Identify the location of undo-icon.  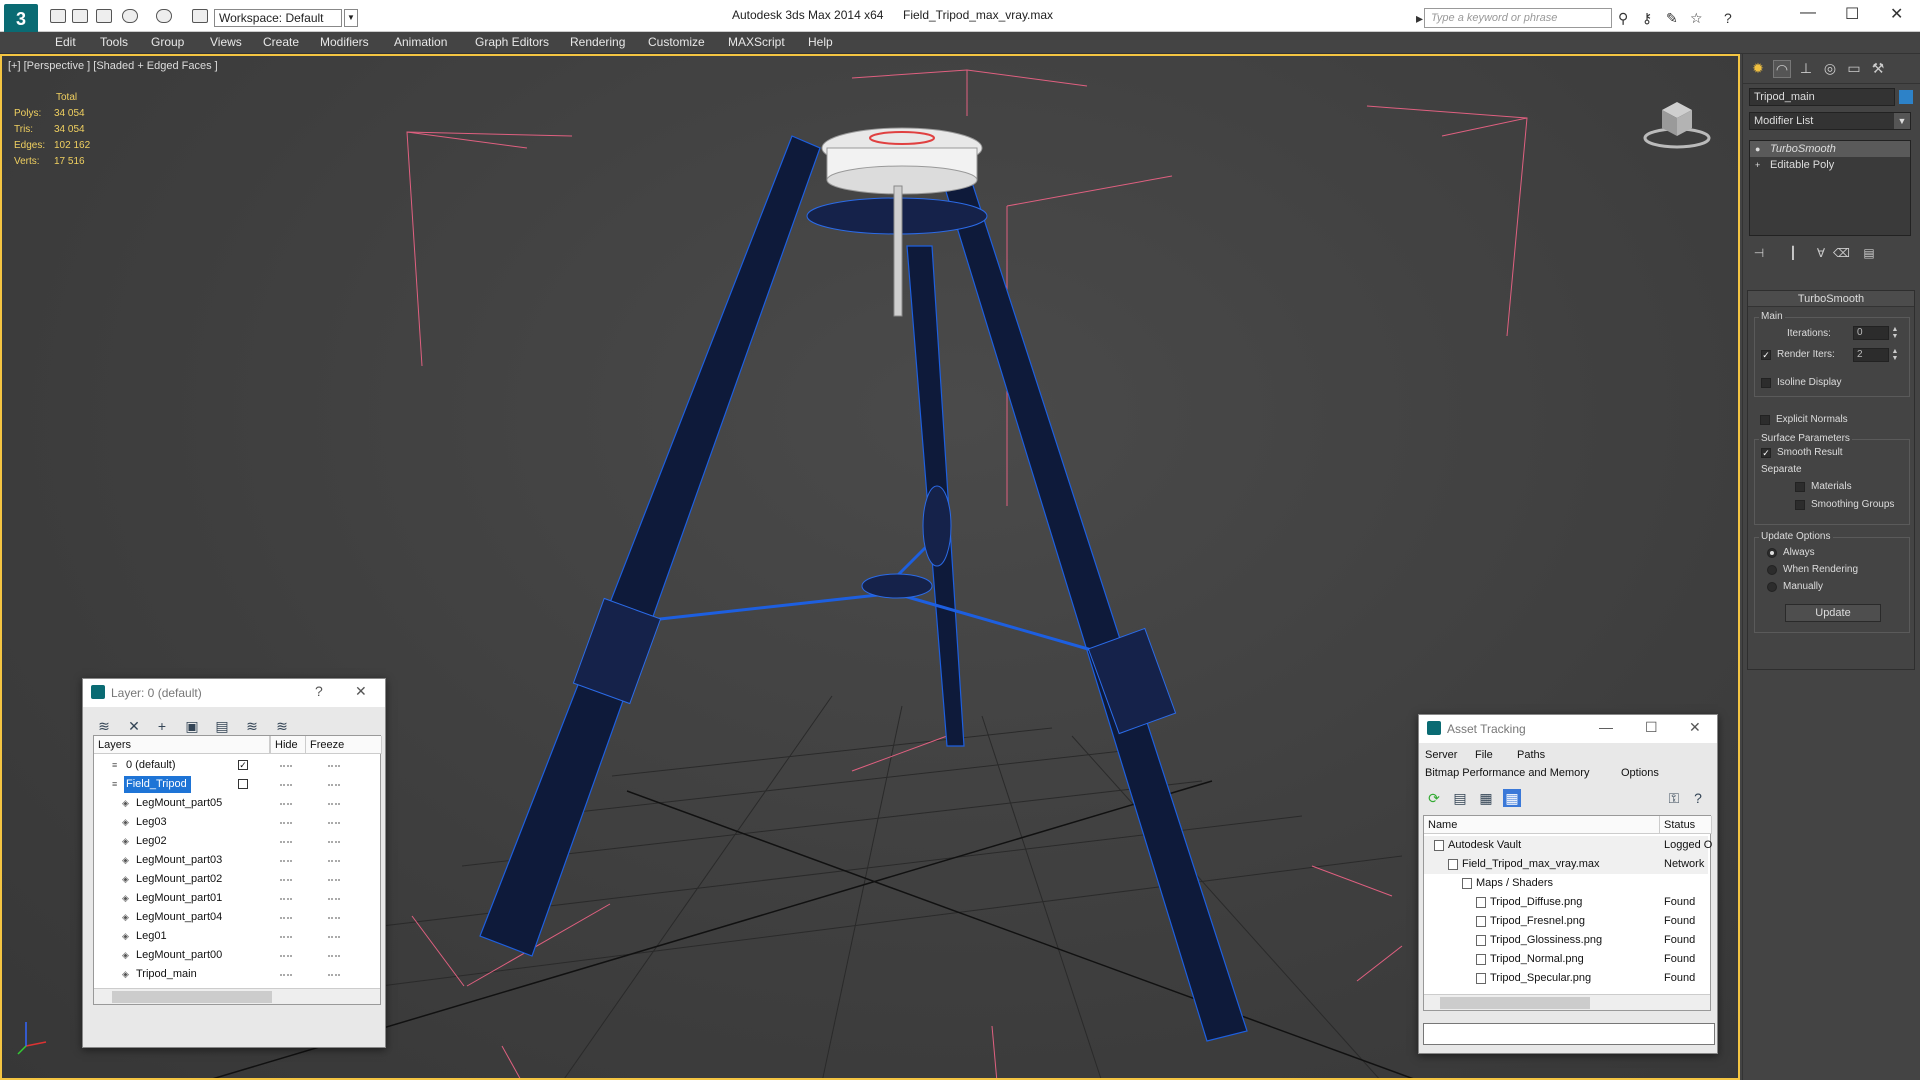
(130, 16).